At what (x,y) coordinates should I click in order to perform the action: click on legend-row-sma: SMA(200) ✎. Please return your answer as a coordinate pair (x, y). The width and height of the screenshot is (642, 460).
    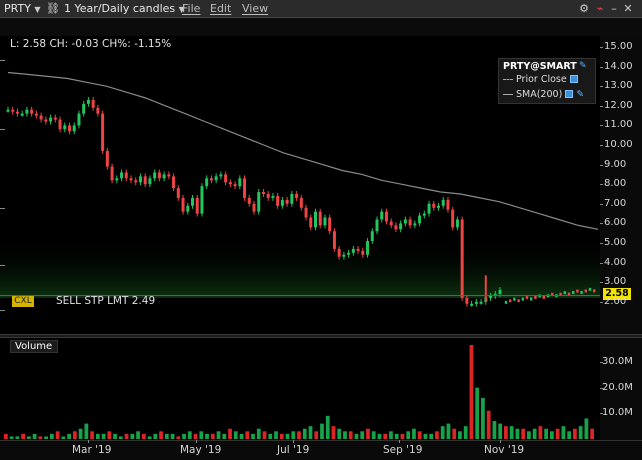
    Looking at the image, I should click on (543, 95).